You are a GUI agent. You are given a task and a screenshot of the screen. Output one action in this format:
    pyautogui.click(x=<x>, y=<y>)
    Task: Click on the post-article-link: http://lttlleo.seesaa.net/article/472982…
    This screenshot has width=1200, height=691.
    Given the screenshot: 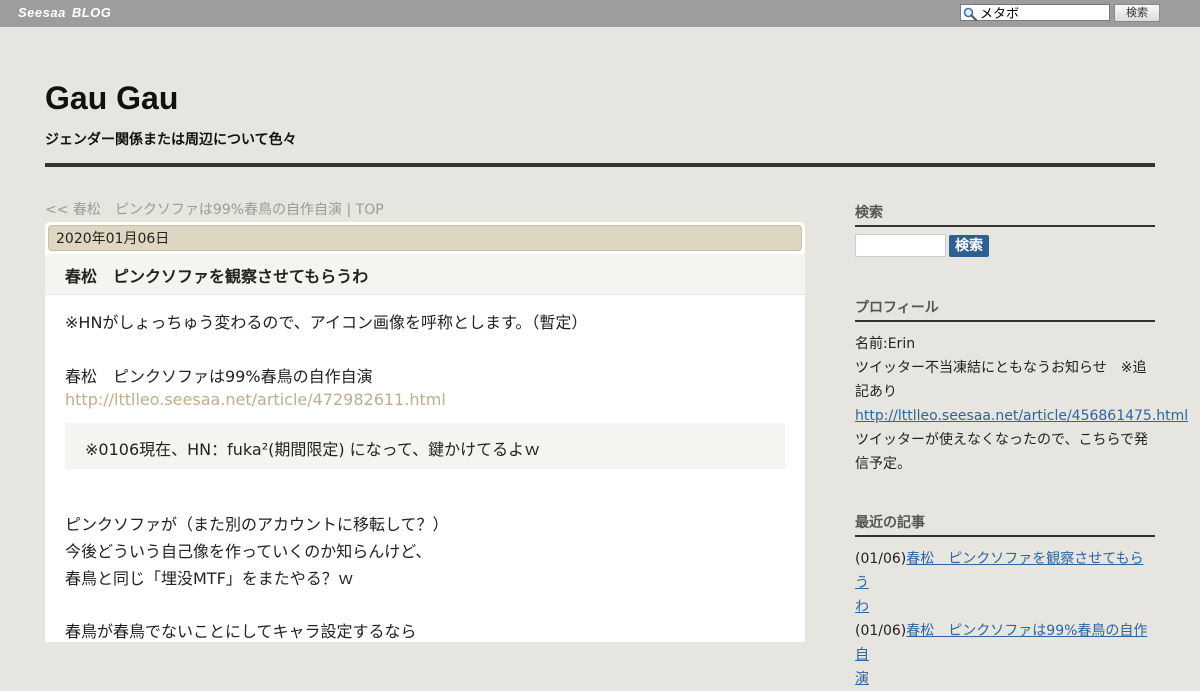 What is the action you would take?
    pyautogui.click(x=255, y=399)
    